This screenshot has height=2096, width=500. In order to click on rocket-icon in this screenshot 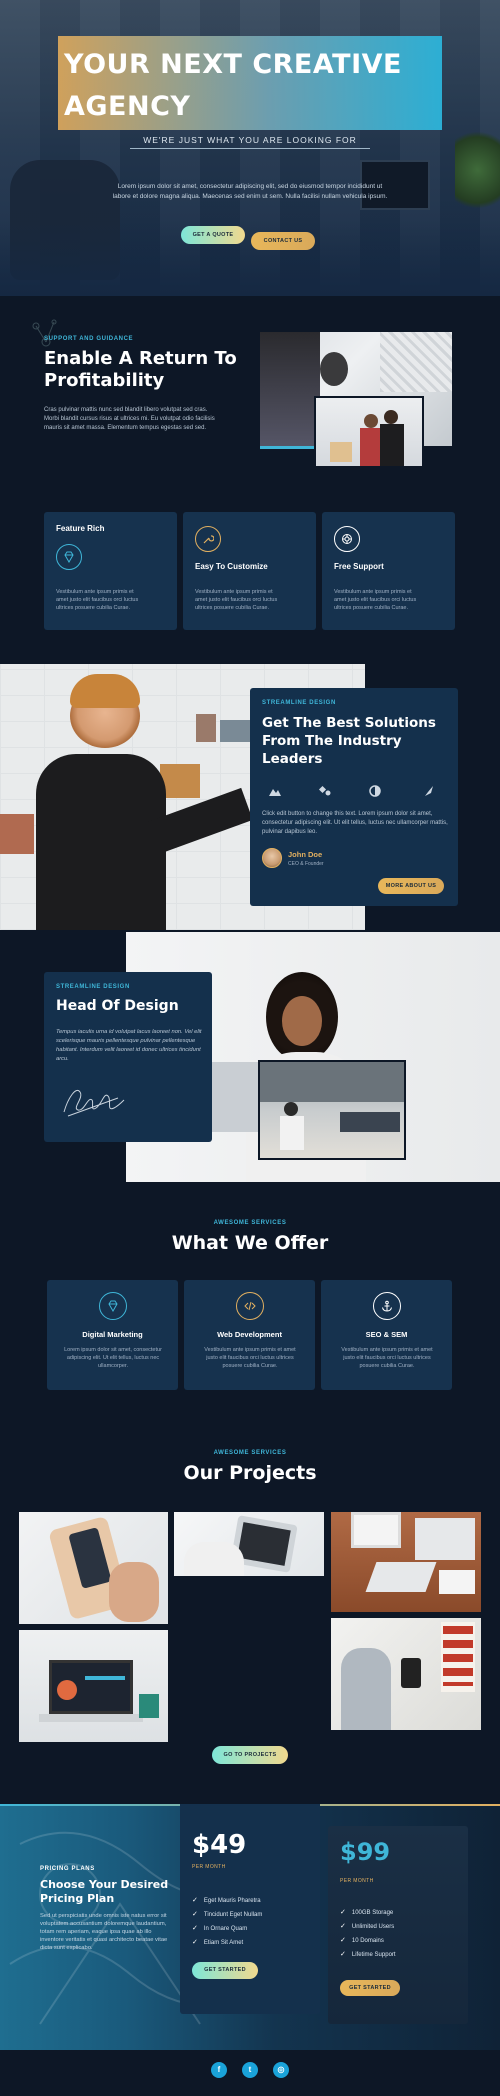, I will do `click(429, 793)`.